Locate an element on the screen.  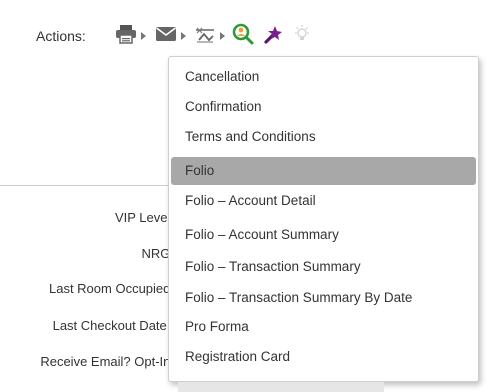
menu-item-confirmation: Confirmation is located at coordinates (323, 107).